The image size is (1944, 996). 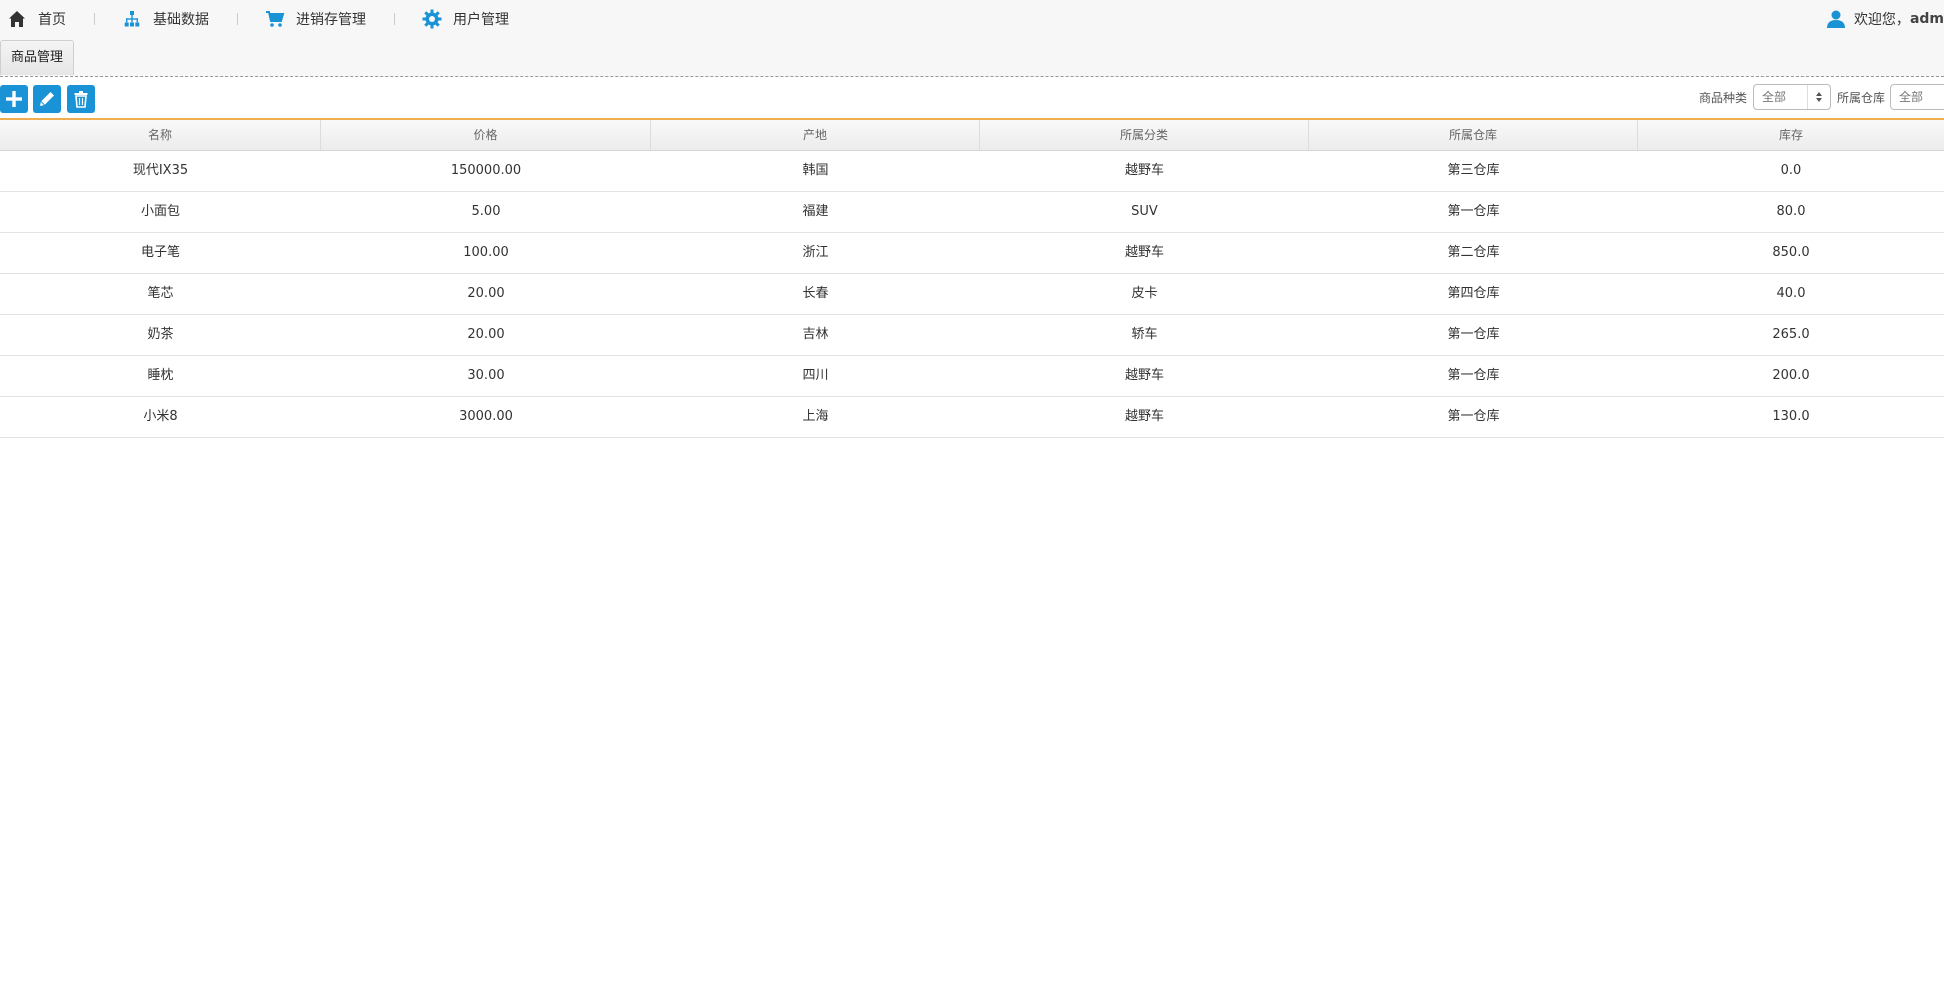 What do you see at coordinates (486, 416) in the screenshot?
I see `cell-price: 3000.00` at bounding box center [486, 416].